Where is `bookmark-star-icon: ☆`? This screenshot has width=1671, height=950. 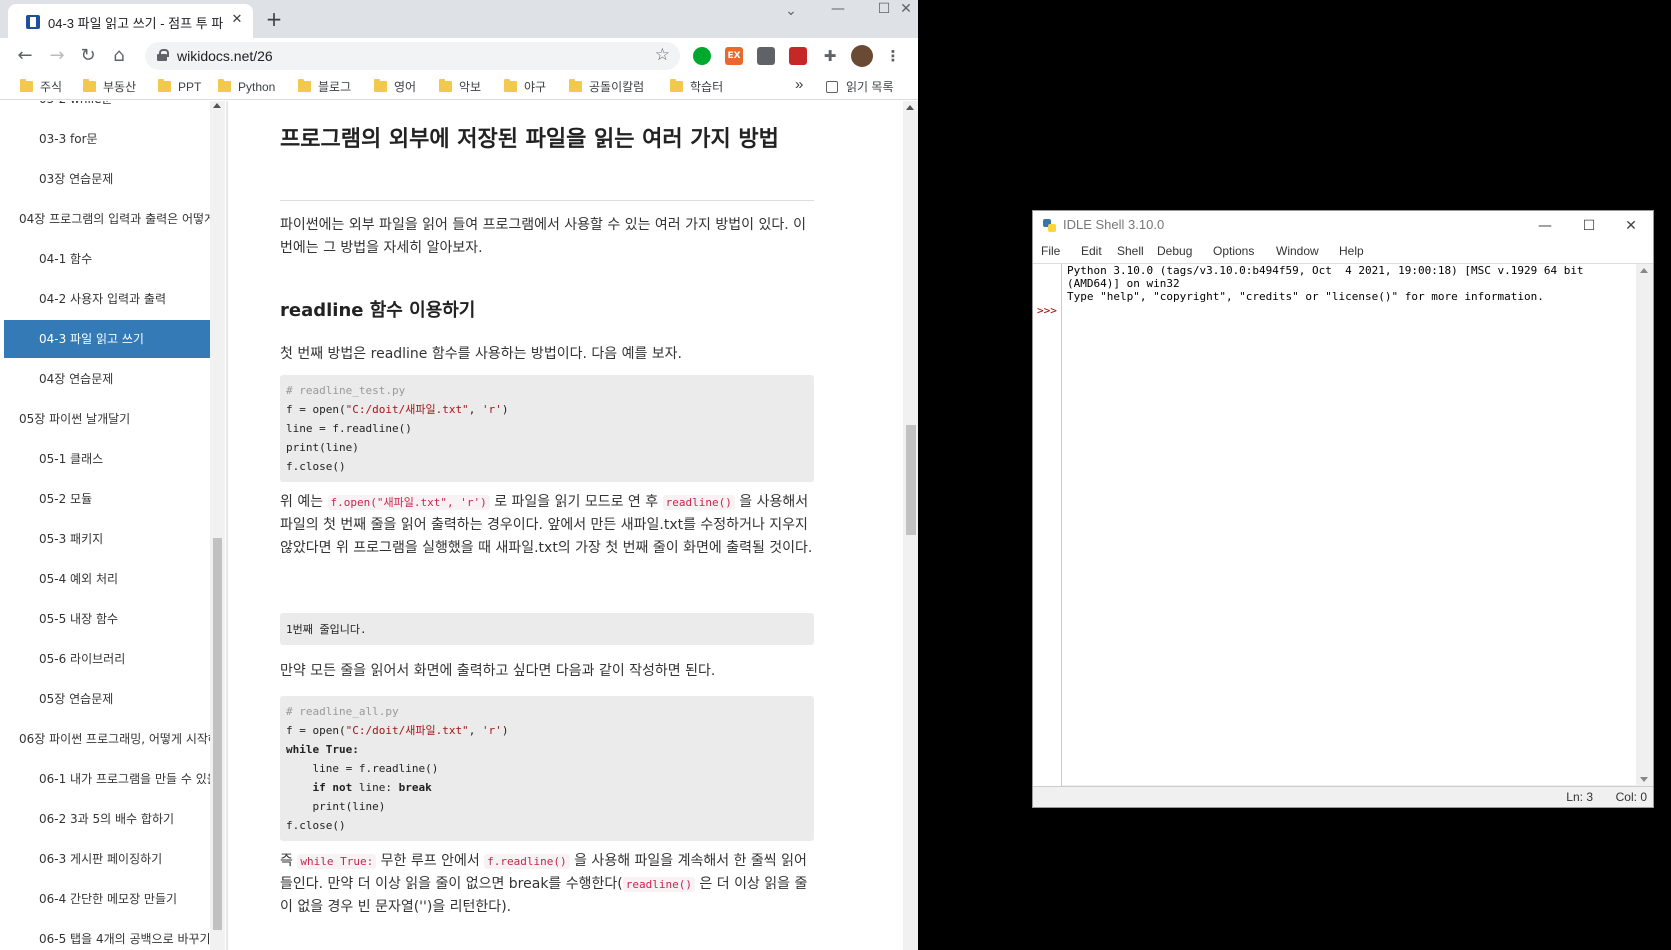 bookmark-star-icon: ☆ is located at coordinates (662, 55).